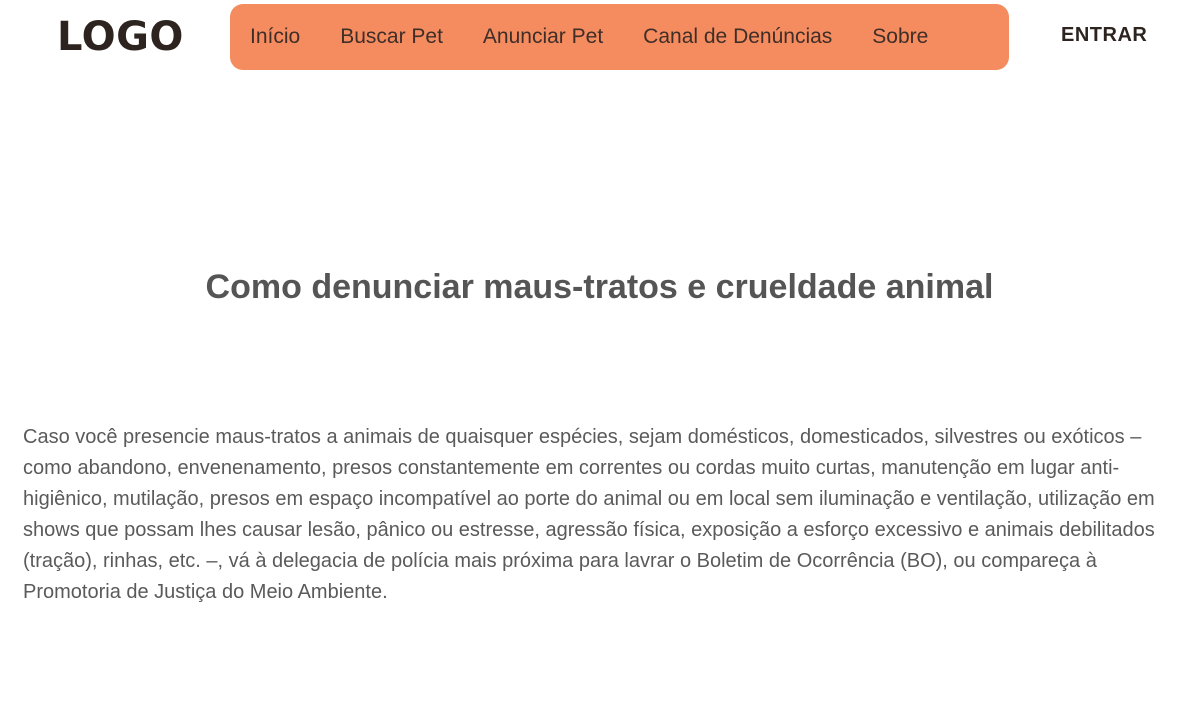 Image resolution: width=1199 pixels, height=714 pixels. Describe the element at coordinates (900, 37) in the screenshot. I see `nav-item-sobre: Sobre` at that location.